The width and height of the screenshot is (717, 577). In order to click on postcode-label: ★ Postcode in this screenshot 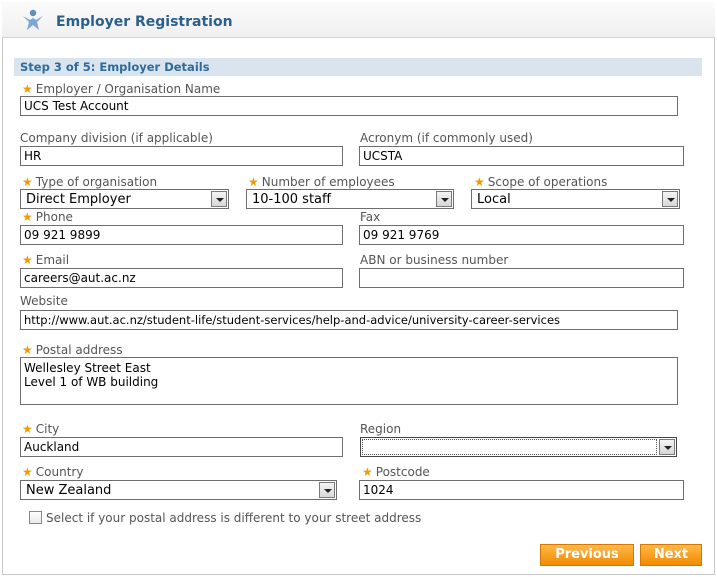, I will do `click(396, 472)`.